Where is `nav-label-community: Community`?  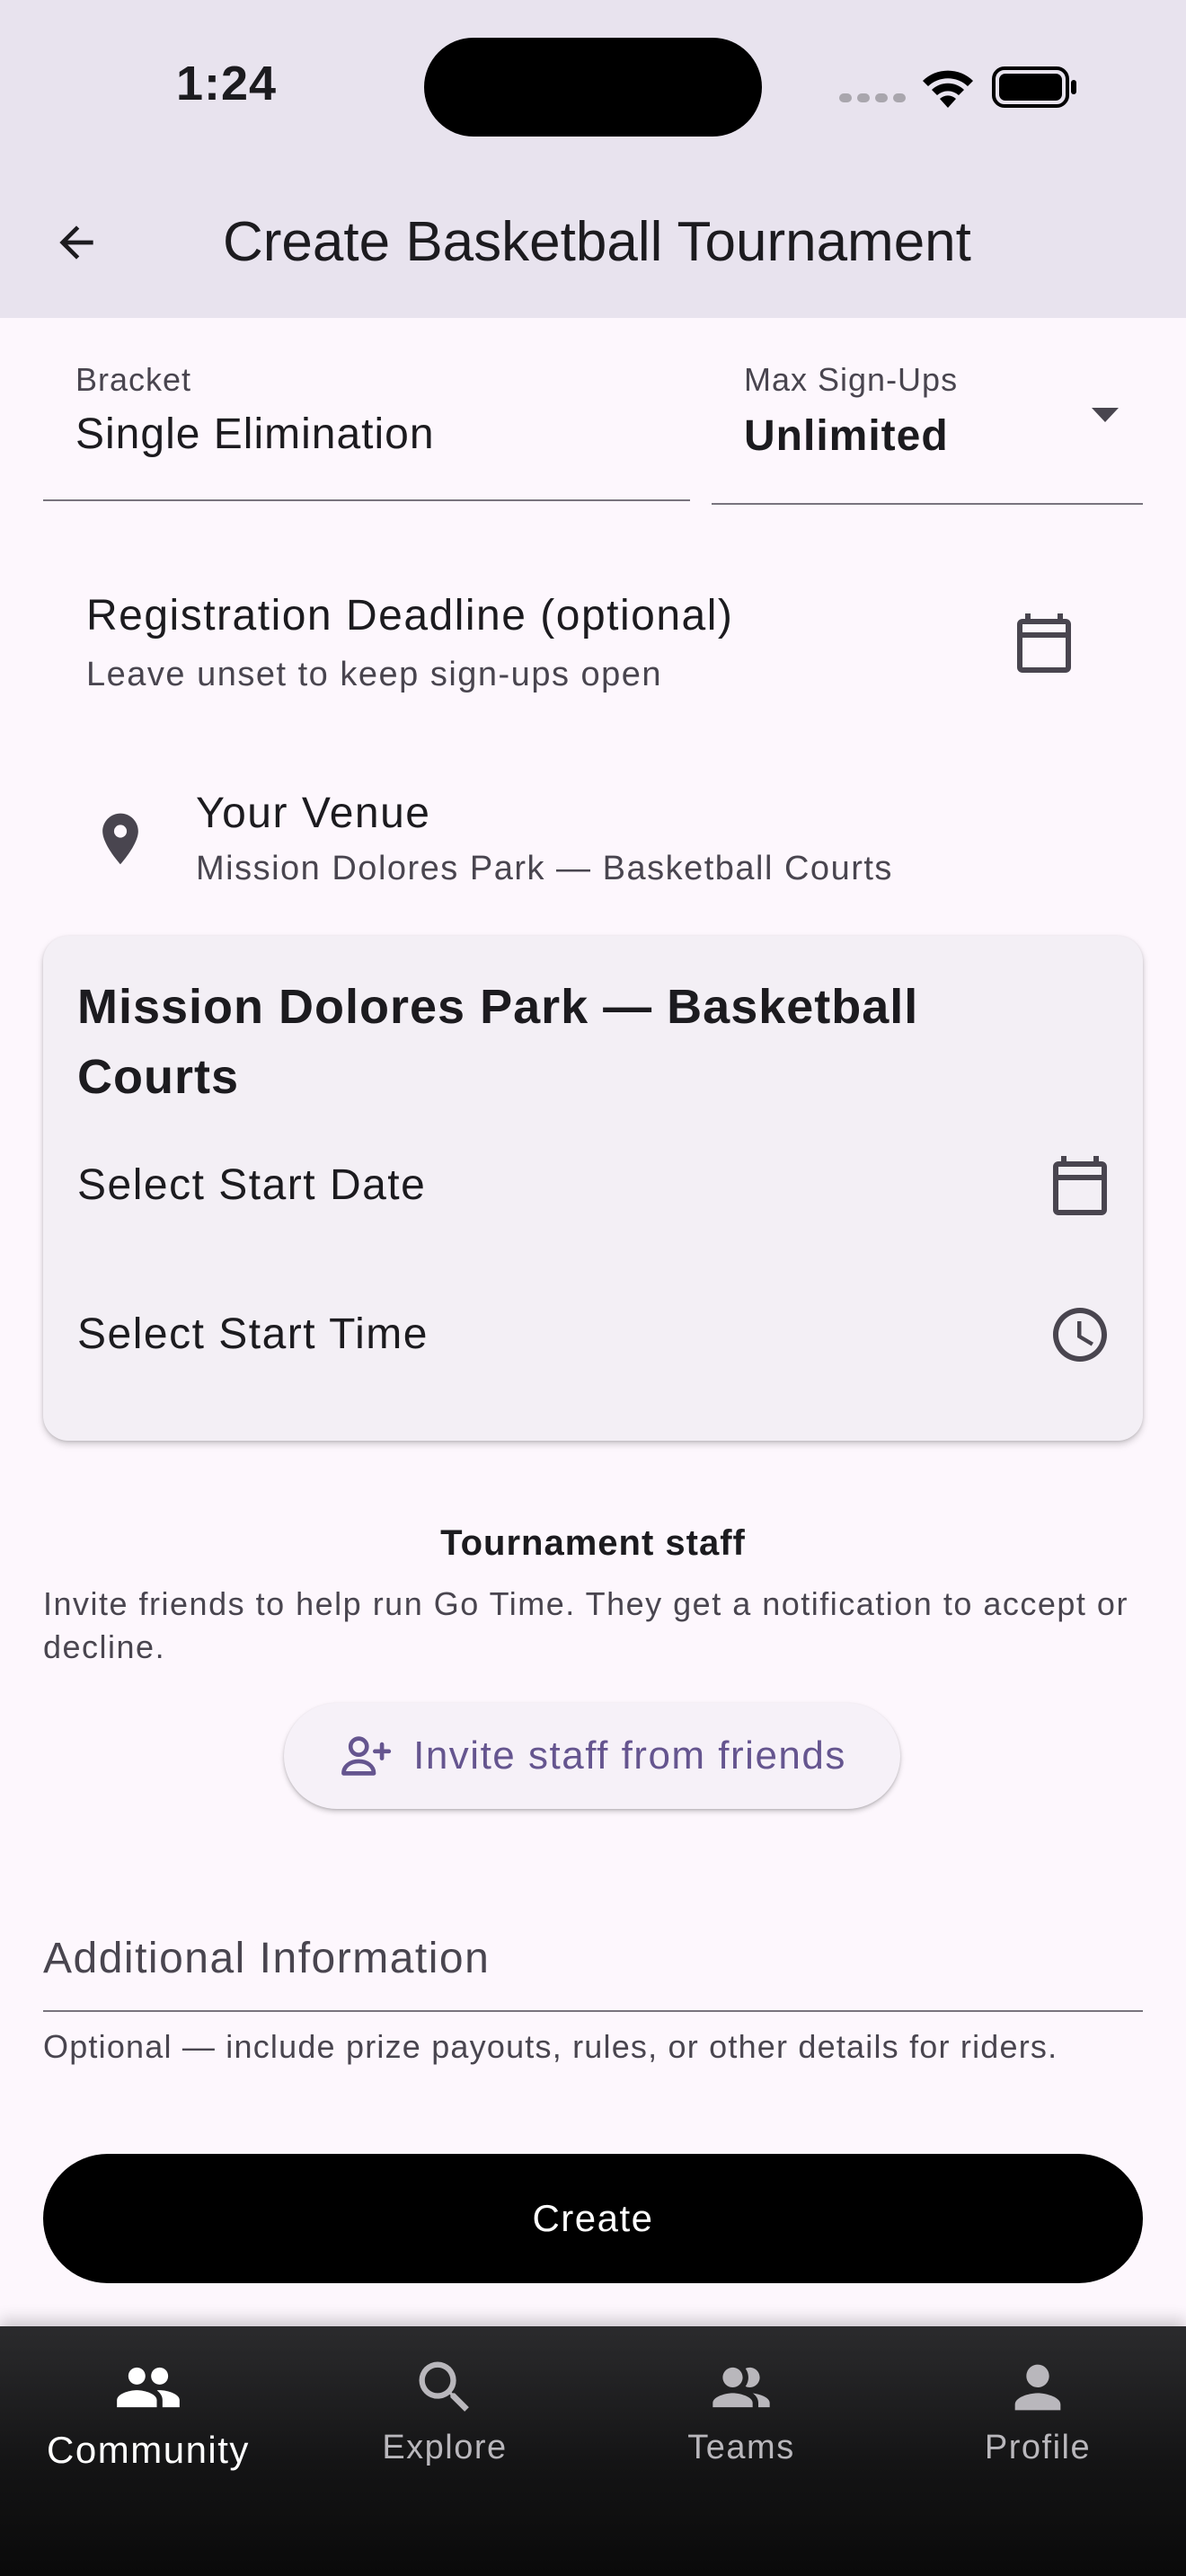
nav-label-community: Community is located at coordinates (148, 2450).